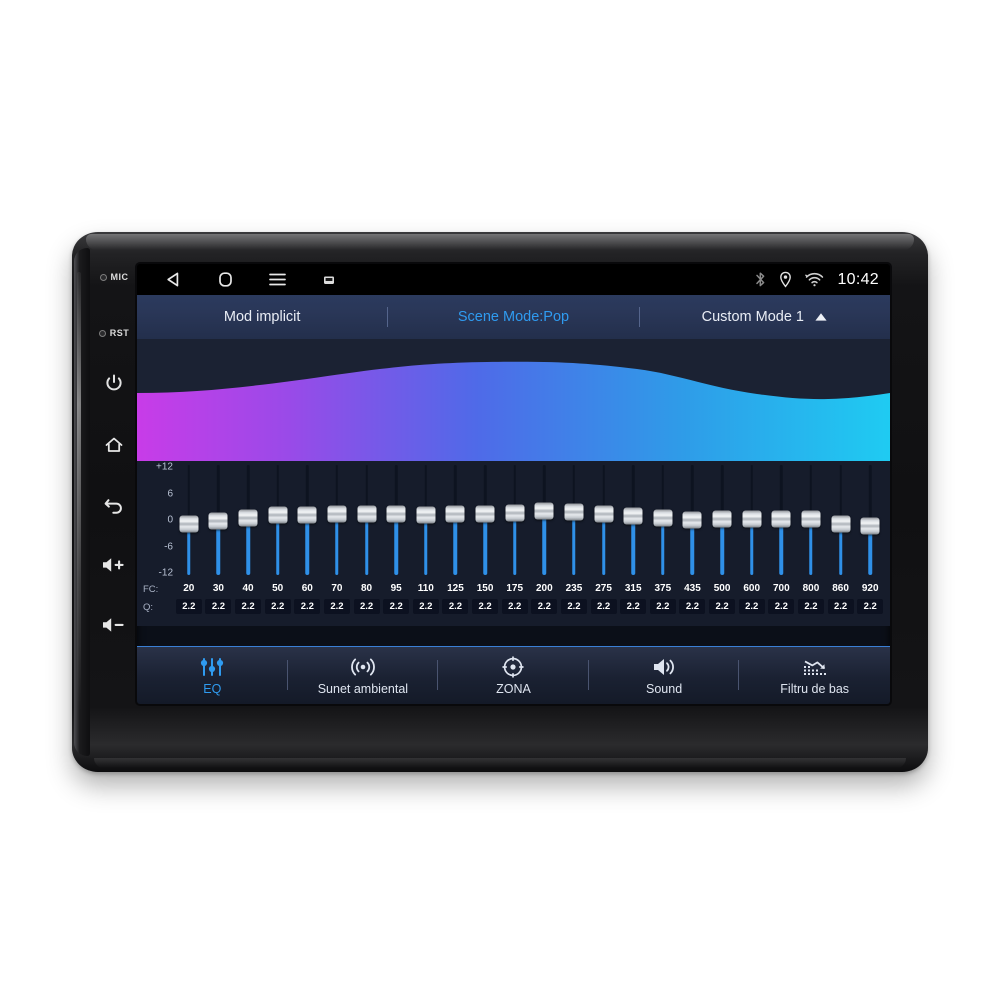  What do you see at coordinates (363, 675) in the screenshot?
I see `tab-sunet-ambiental: Sunet ambiental` at bounding box center [363, 675].